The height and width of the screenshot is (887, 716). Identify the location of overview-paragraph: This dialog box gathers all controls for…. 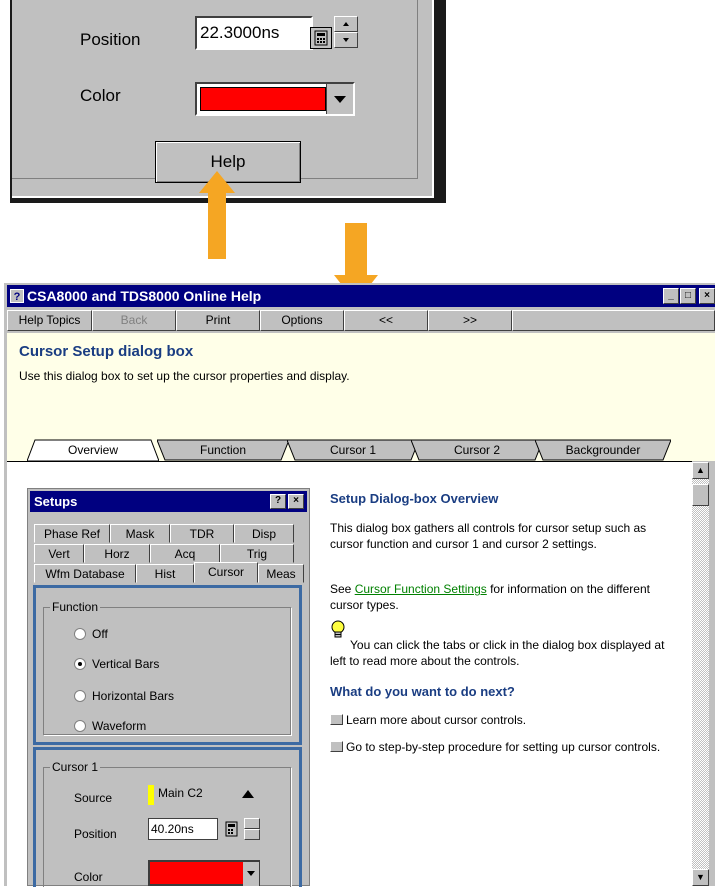
(488, 536).